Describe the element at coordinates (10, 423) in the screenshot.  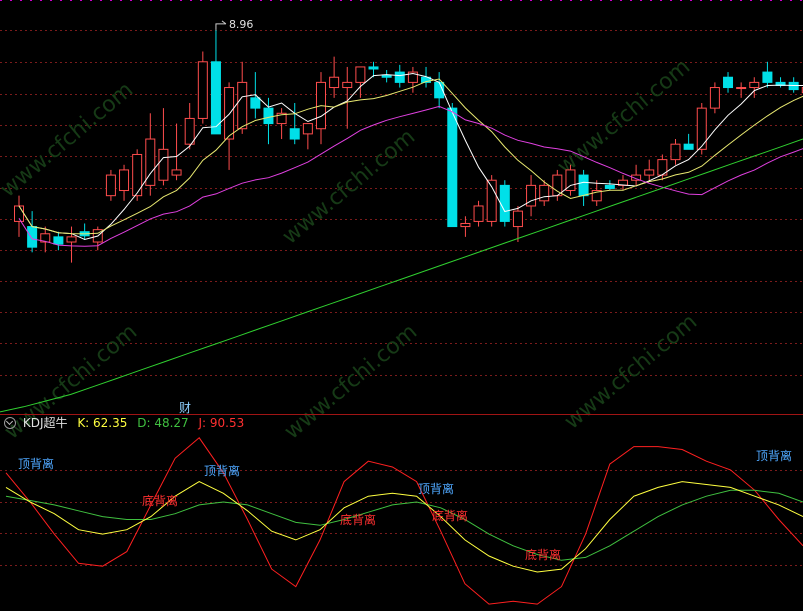
I see `circle-chevron-icon` at that location.